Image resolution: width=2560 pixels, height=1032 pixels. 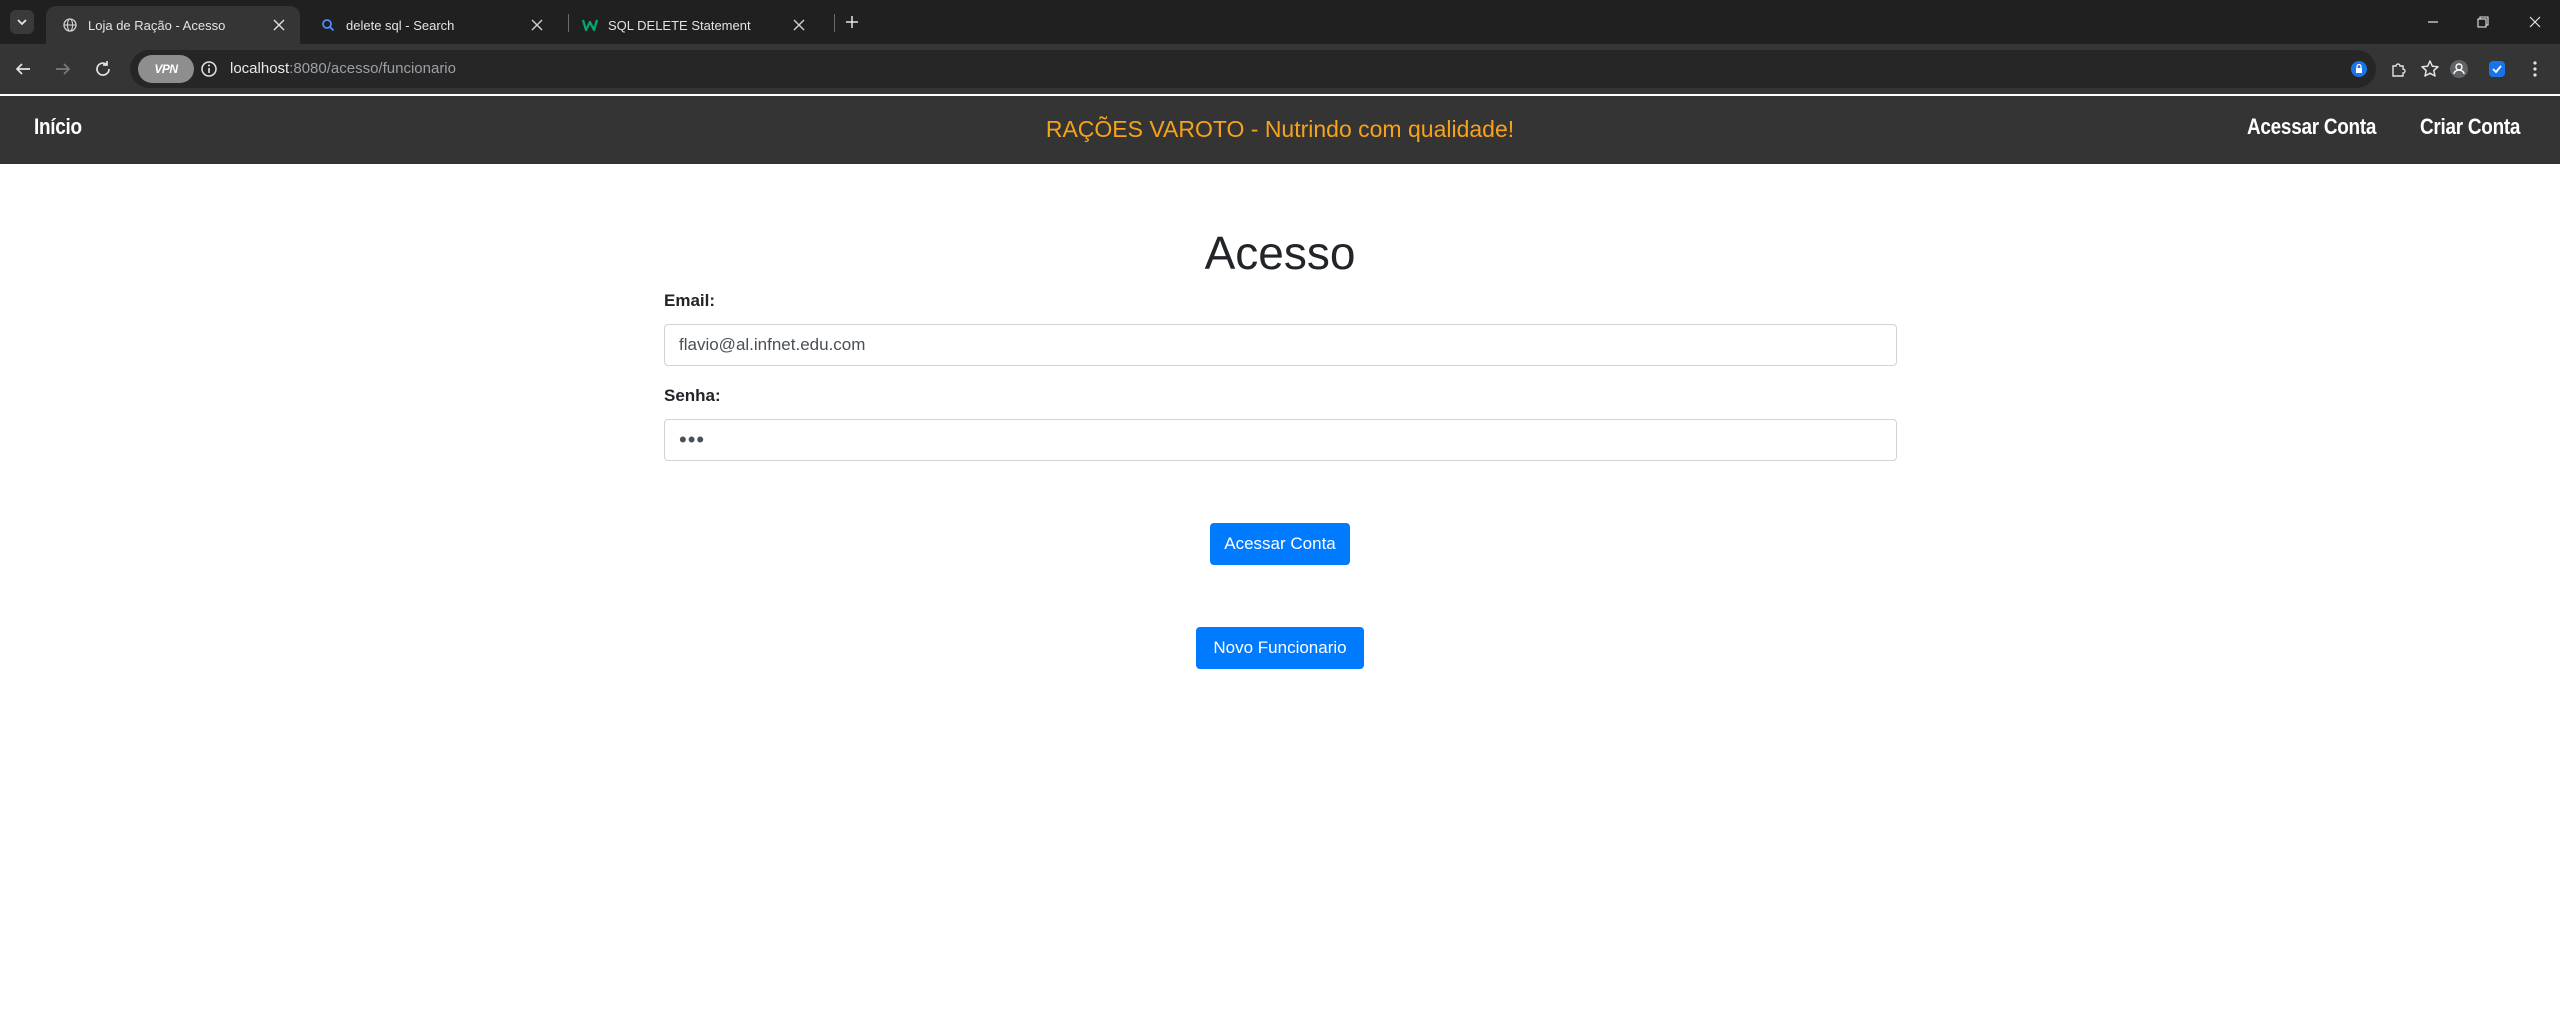 I want to click on close-window-button, so click(x=2535, y=22).